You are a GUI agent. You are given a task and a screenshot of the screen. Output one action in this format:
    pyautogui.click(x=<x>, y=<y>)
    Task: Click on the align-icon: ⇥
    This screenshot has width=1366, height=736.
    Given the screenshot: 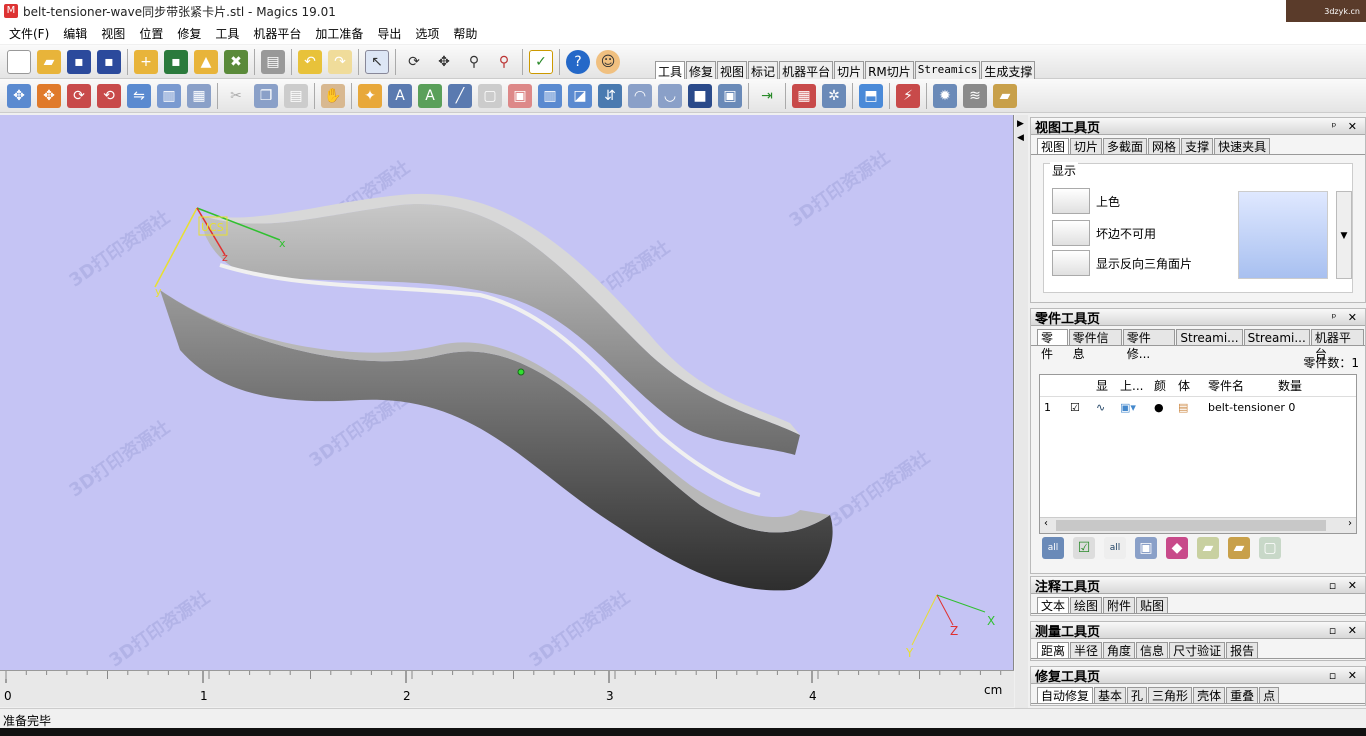 What is the action you would take?
    pyautogui.click(x=767, y=96)
    